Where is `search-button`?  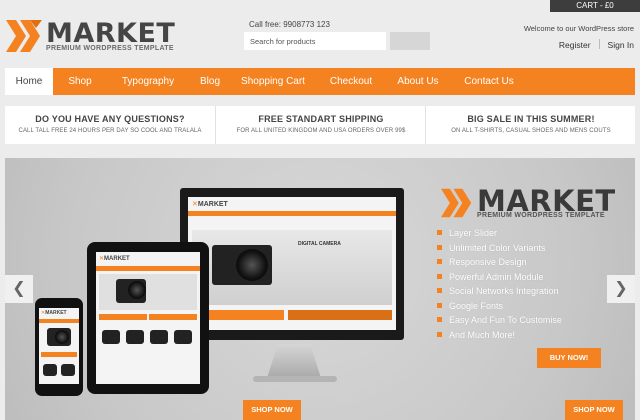
search-button is located at coordinates (410, 41).